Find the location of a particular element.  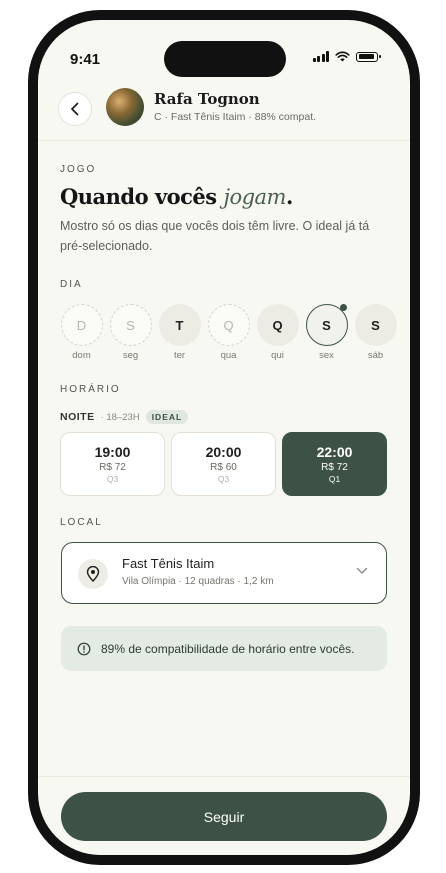

day-label: qua is located at coordinates (228, 355).